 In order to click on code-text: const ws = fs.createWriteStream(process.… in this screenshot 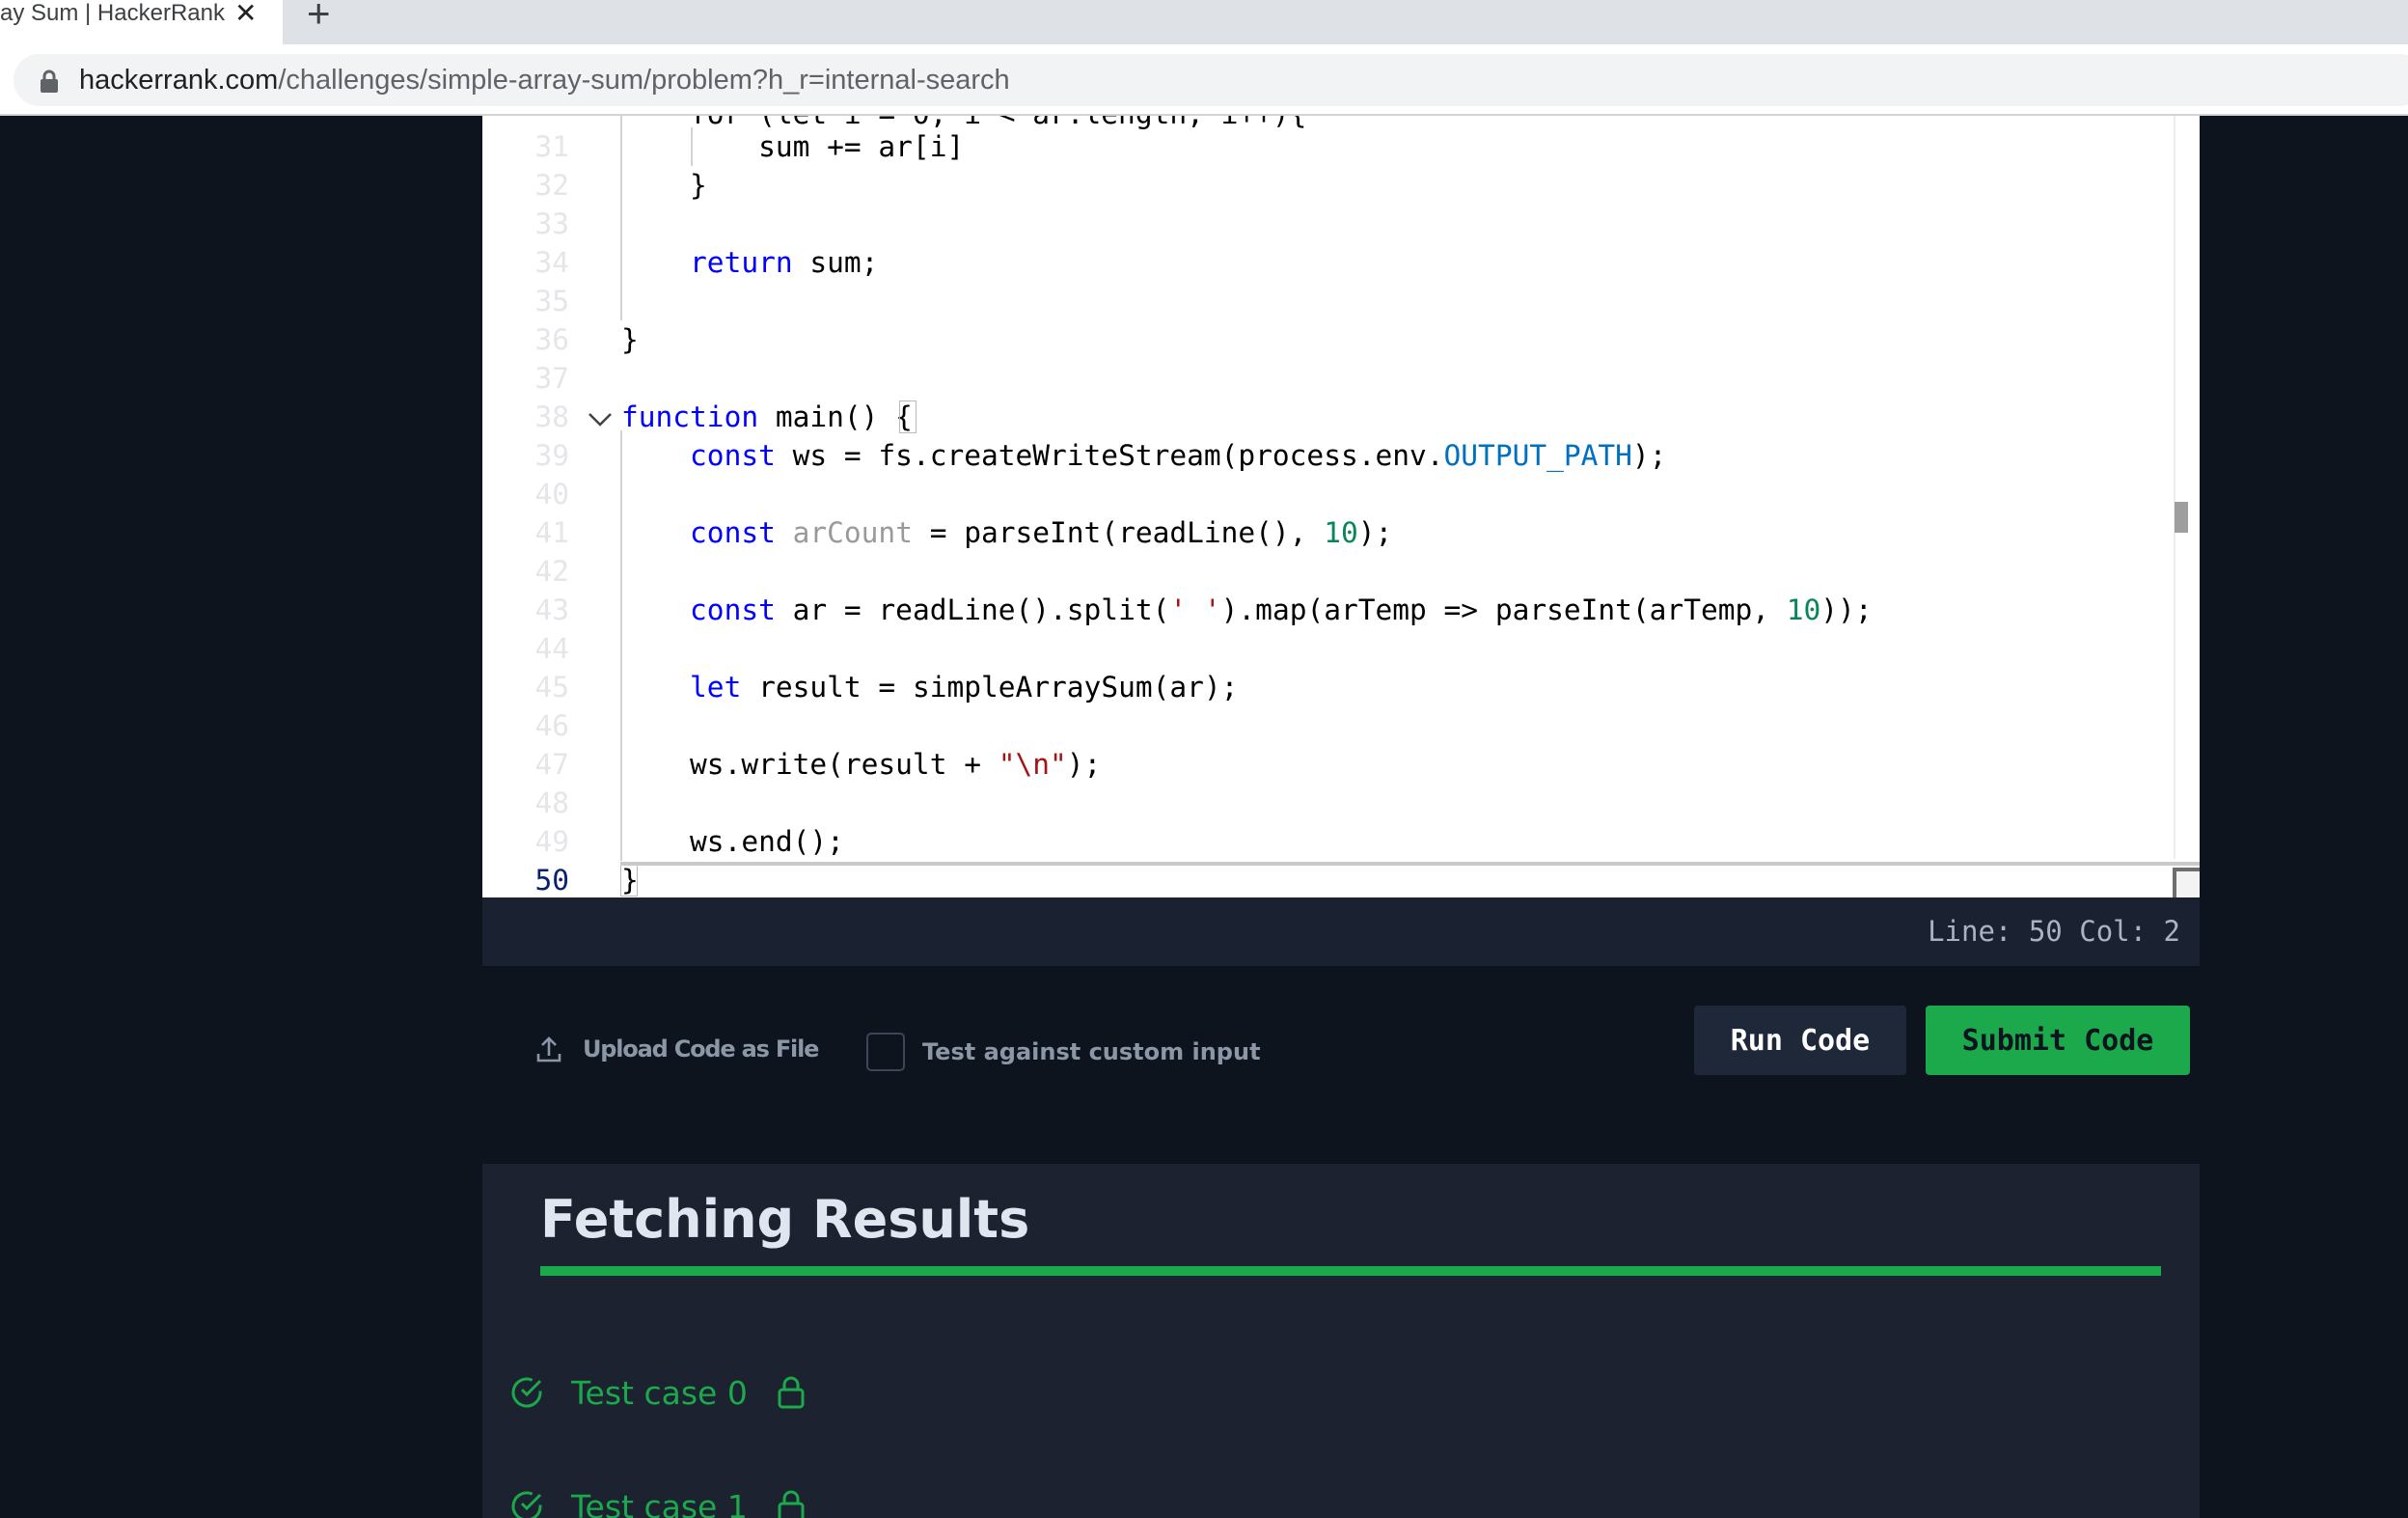, I will do `click(1178, 455)`.